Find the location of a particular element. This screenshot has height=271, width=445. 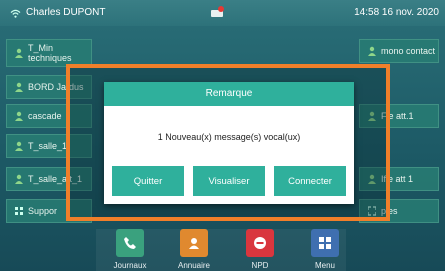

menu-grid-icon is located at coordinates (325, 243).